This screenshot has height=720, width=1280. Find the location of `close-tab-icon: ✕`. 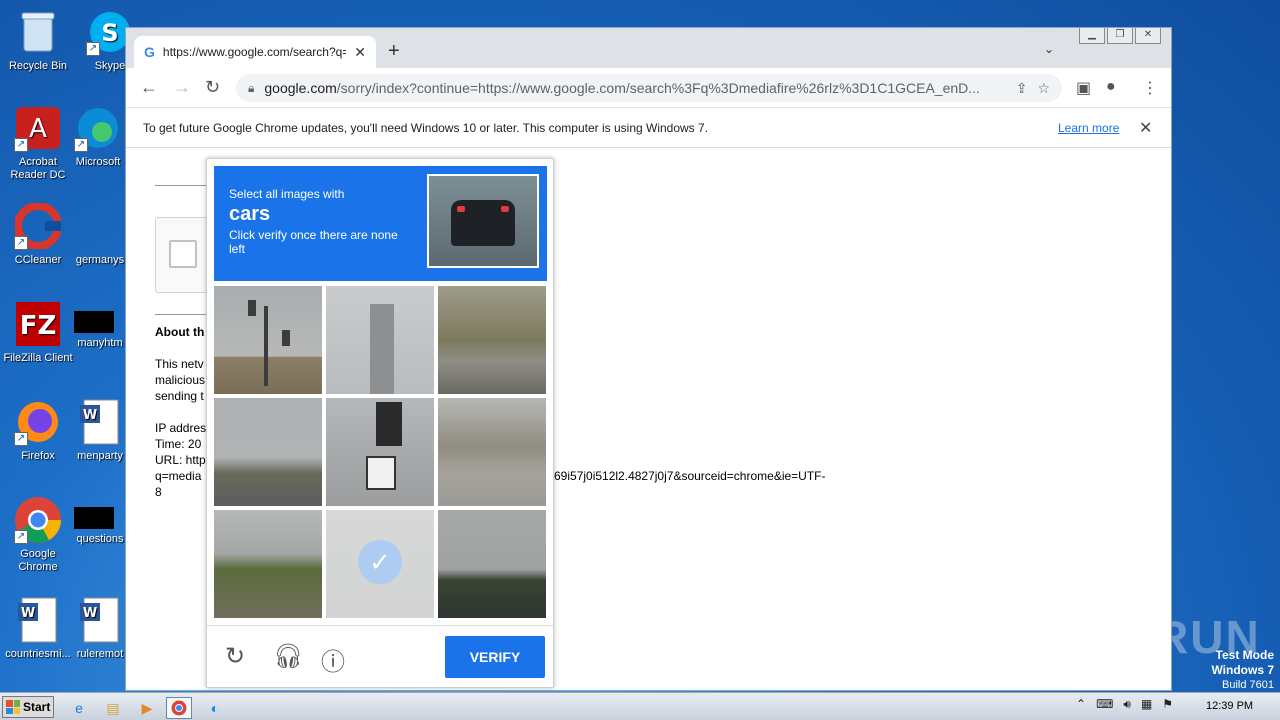

close-tab-icon: ✕ is located at coordinates (360, 52).